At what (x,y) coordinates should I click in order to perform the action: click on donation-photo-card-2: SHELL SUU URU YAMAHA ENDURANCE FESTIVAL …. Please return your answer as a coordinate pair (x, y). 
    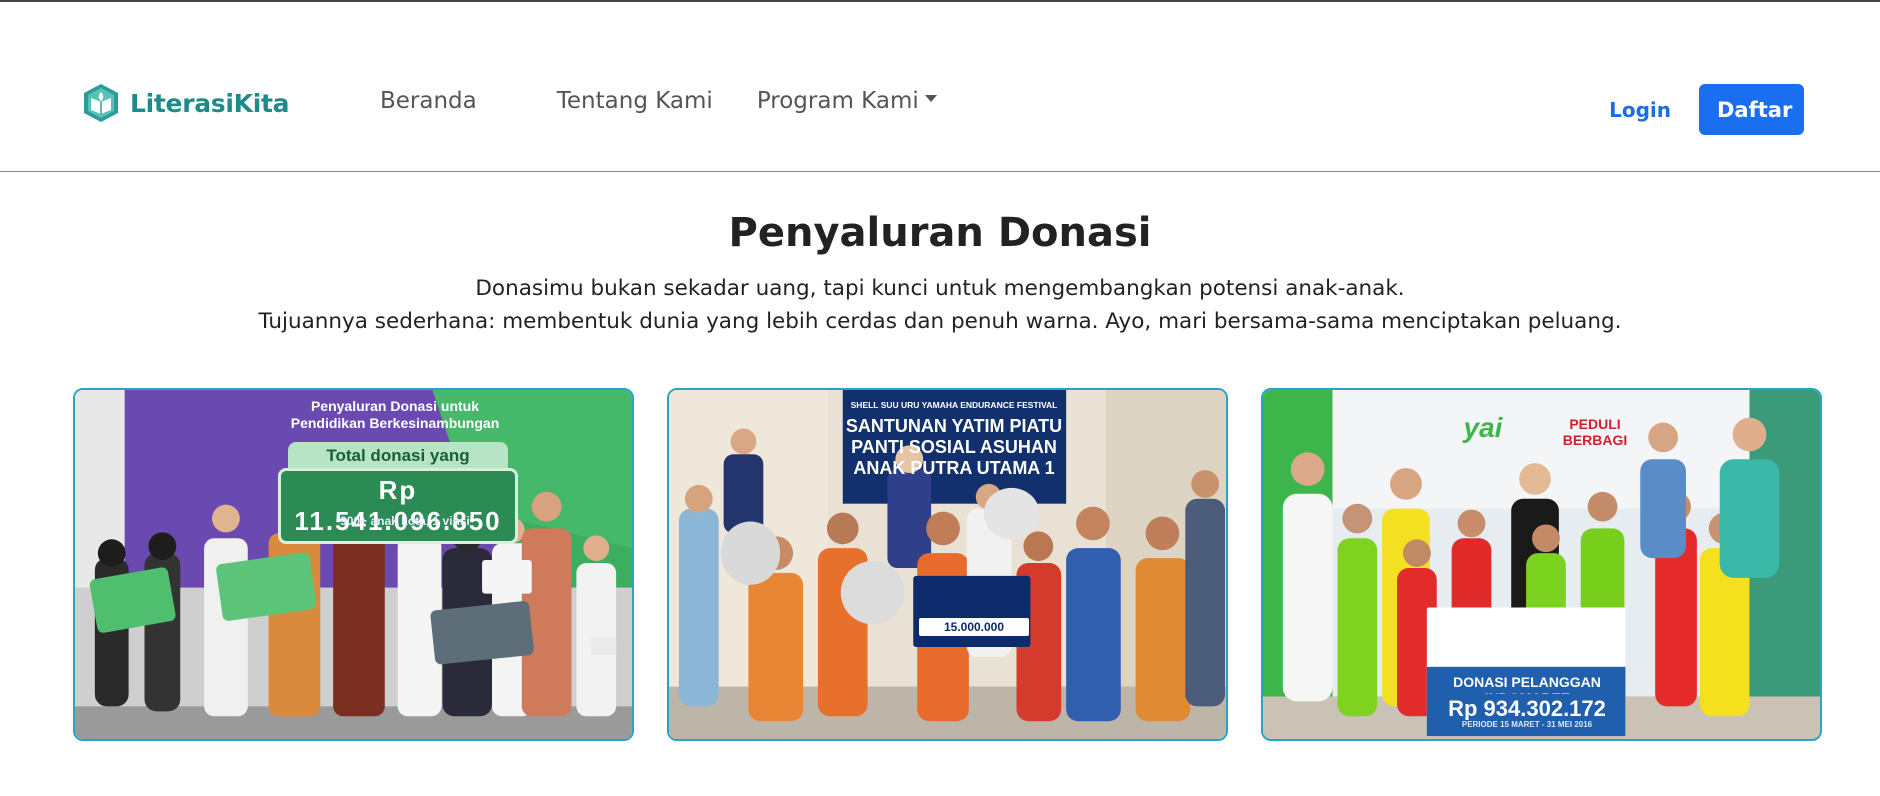
    Looking at the image, I should click on (947, 564).